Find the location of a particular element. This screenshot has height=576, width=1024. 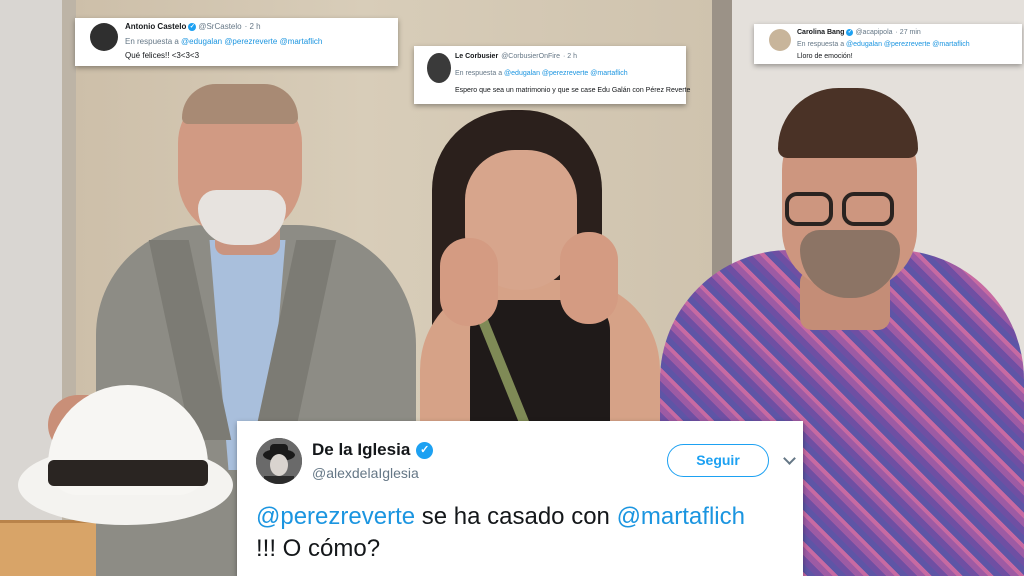

tweet-header: Le Corbusier @CorbusierOnFire · 2 h is located at coordinates (516, 56).